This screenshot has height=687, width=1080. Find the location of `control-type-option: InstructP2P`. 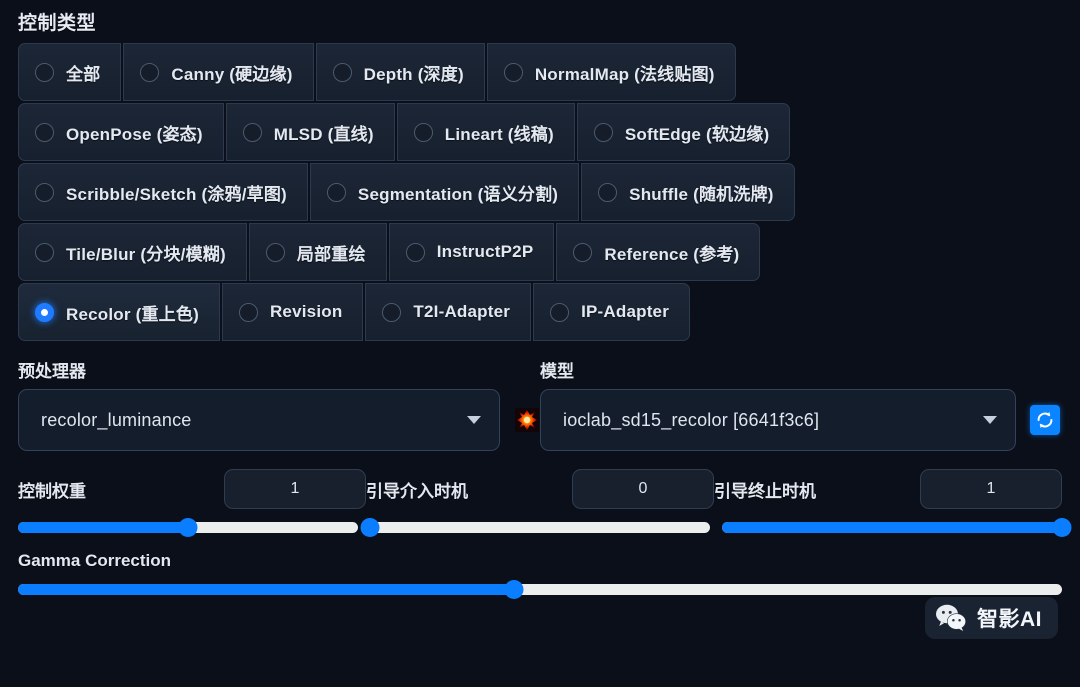

control-type-option: InstructP2P is located at coordinates (471, 252).